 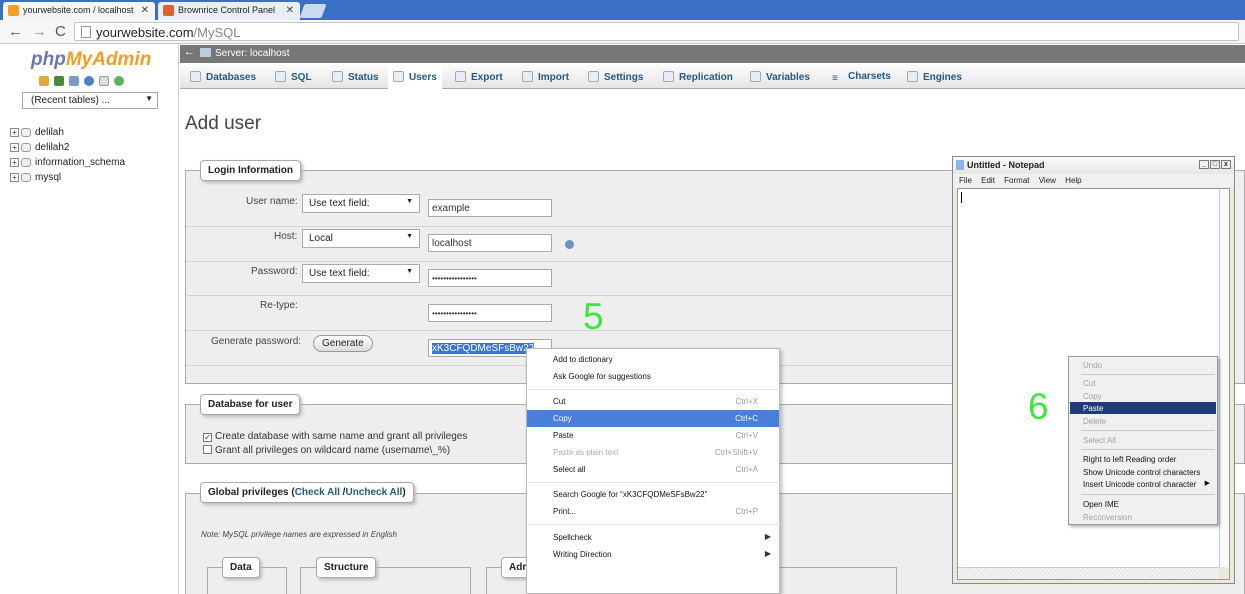 I want to click on legend-suffix: ), so click(x=404, y=492).